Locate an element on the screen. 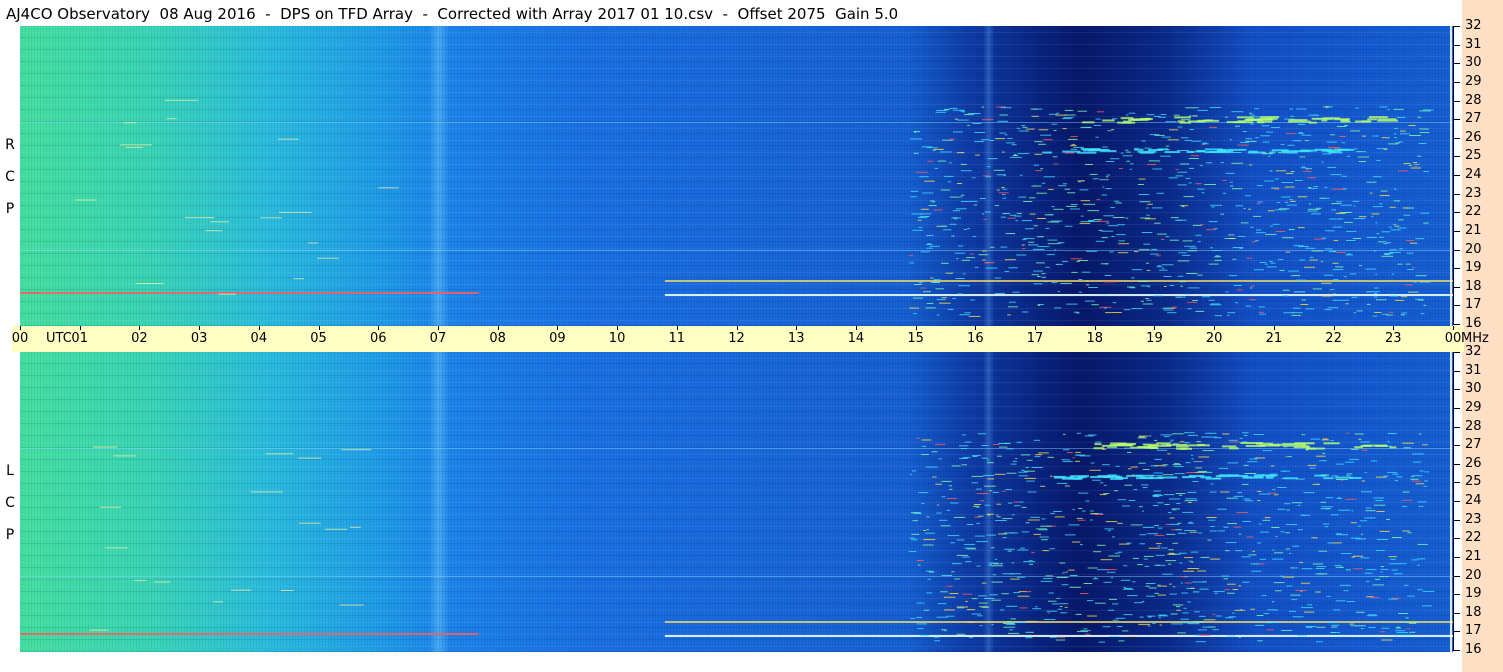 This screenshot has height=672, width=1503. lcp-frequency-tick is located at coordinates (1456, 408).